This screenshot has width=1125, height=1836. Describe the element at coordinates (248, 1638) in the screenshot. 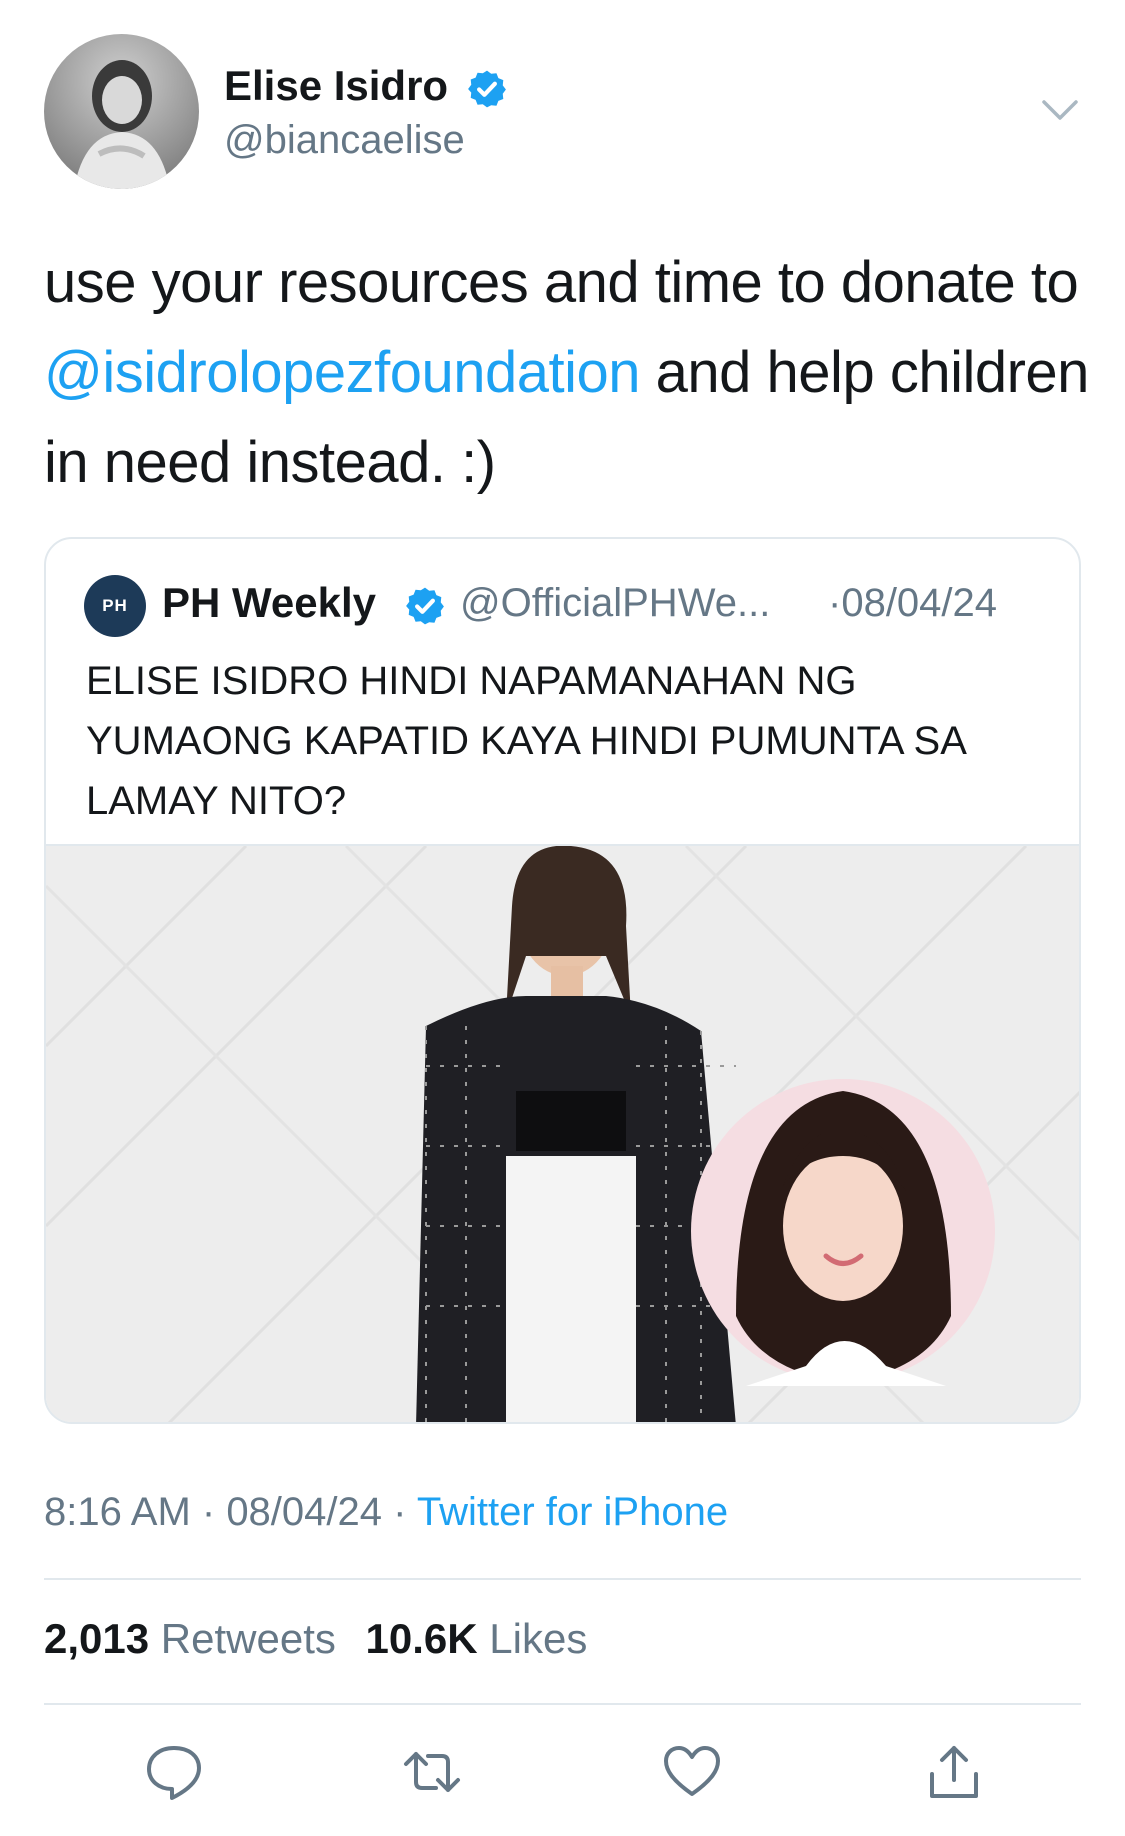

I see `retweets-label: Retweets` at that location.